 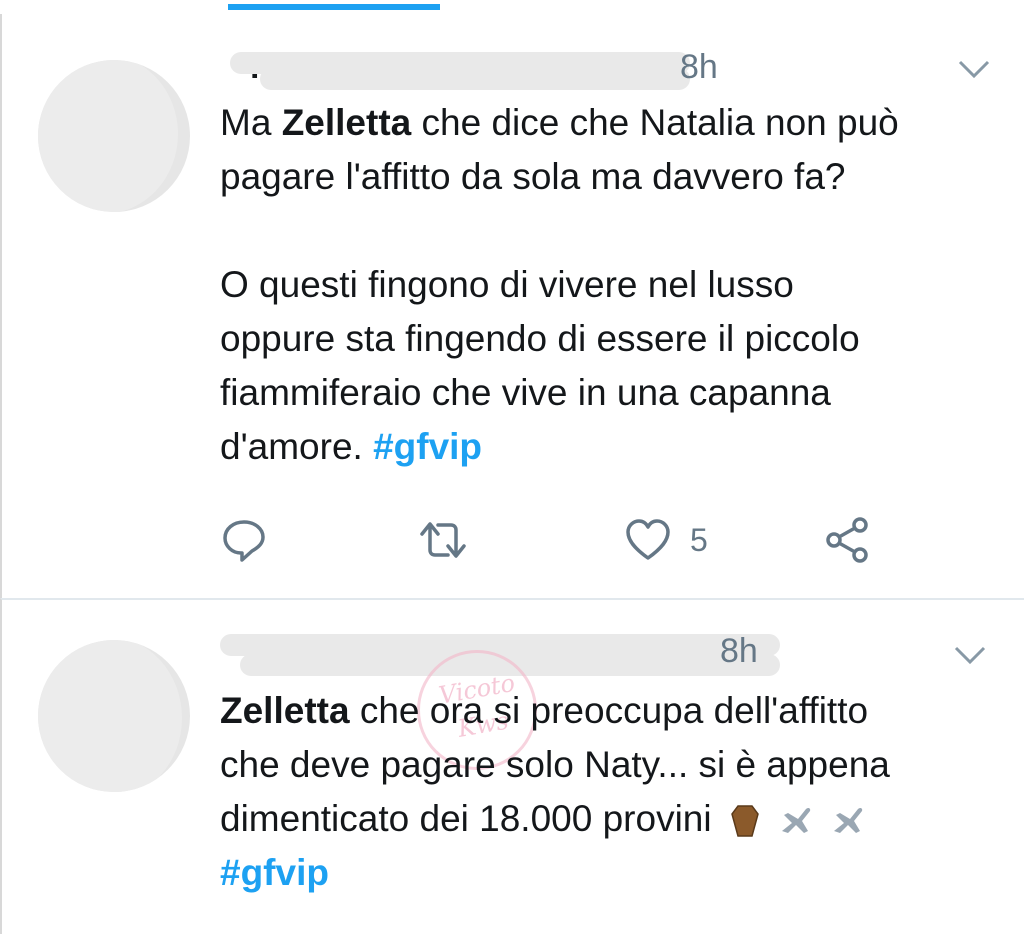 I want to click on reply-button, so click(x=244, y=540).